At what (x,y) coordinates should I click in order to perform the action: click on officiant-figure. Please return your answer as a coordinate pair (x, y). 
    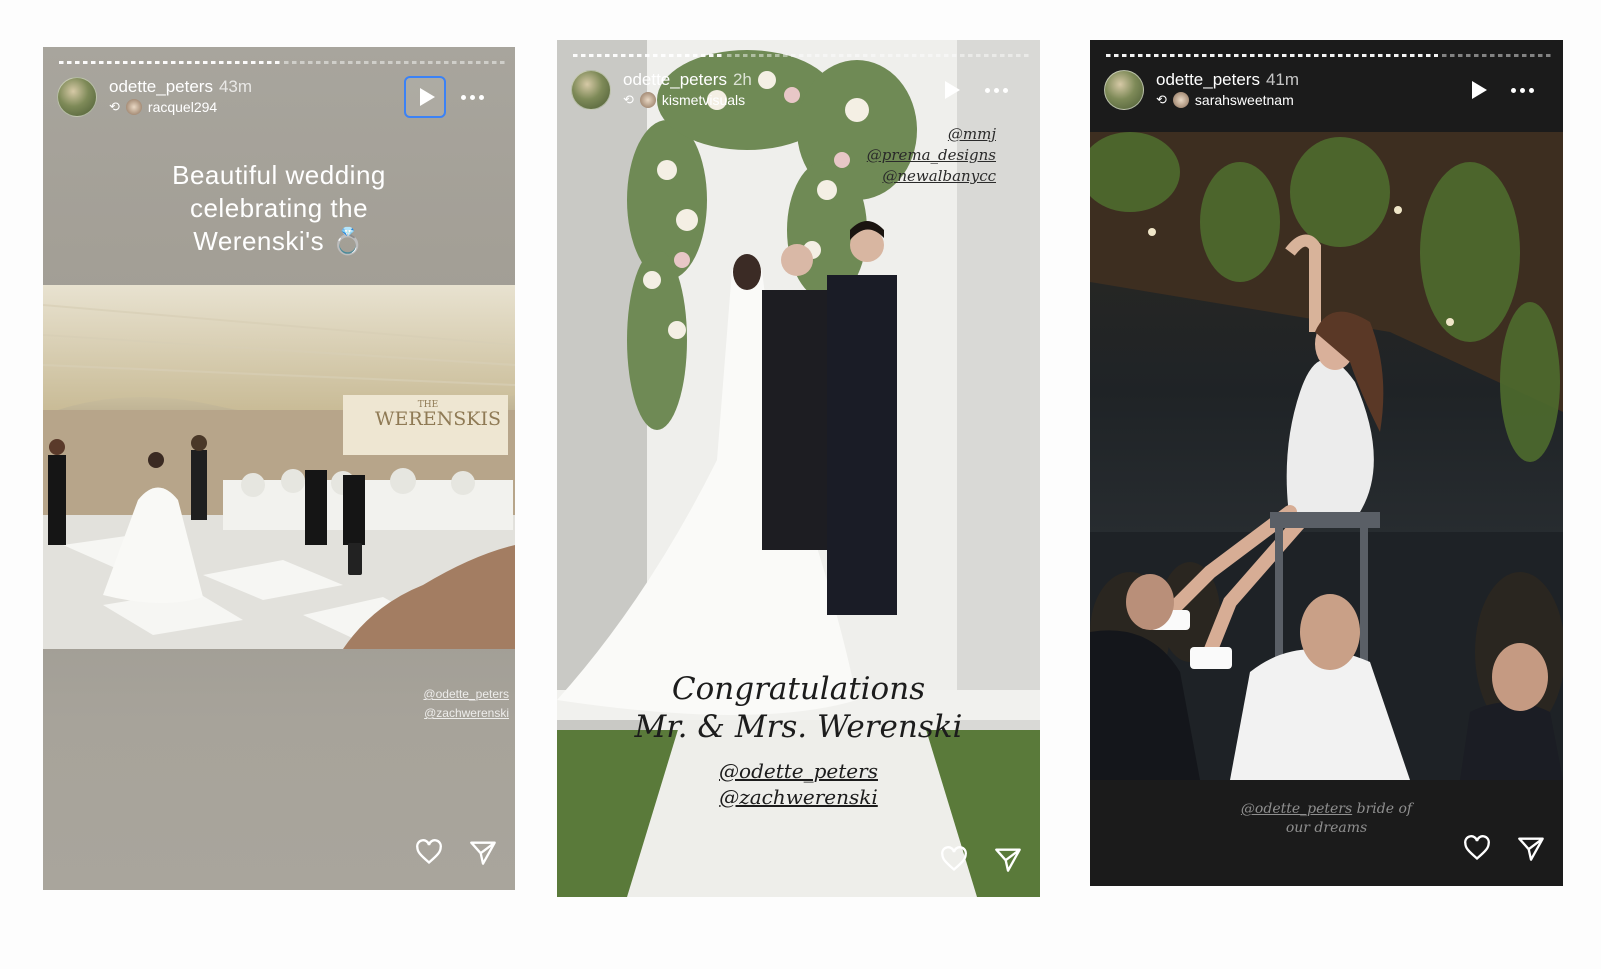
    Looking at the image, I should click on (797, 420).